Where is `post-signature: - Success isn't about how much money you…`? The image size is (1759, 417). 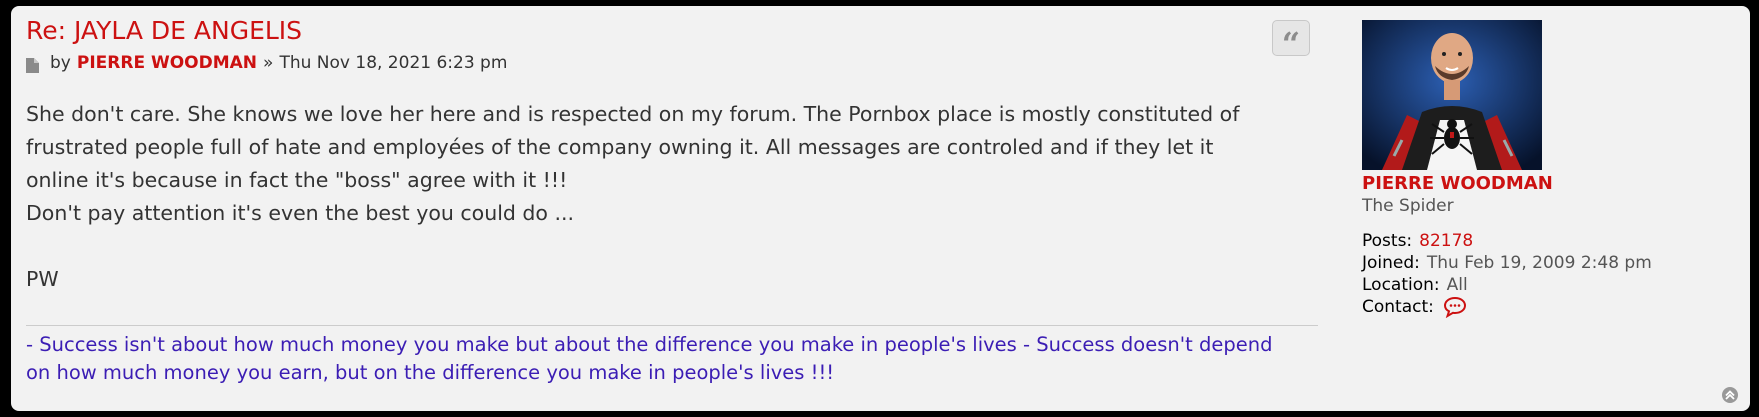
post-signature: - Success isn't about how much money you… is located at coordinates (672, 356).